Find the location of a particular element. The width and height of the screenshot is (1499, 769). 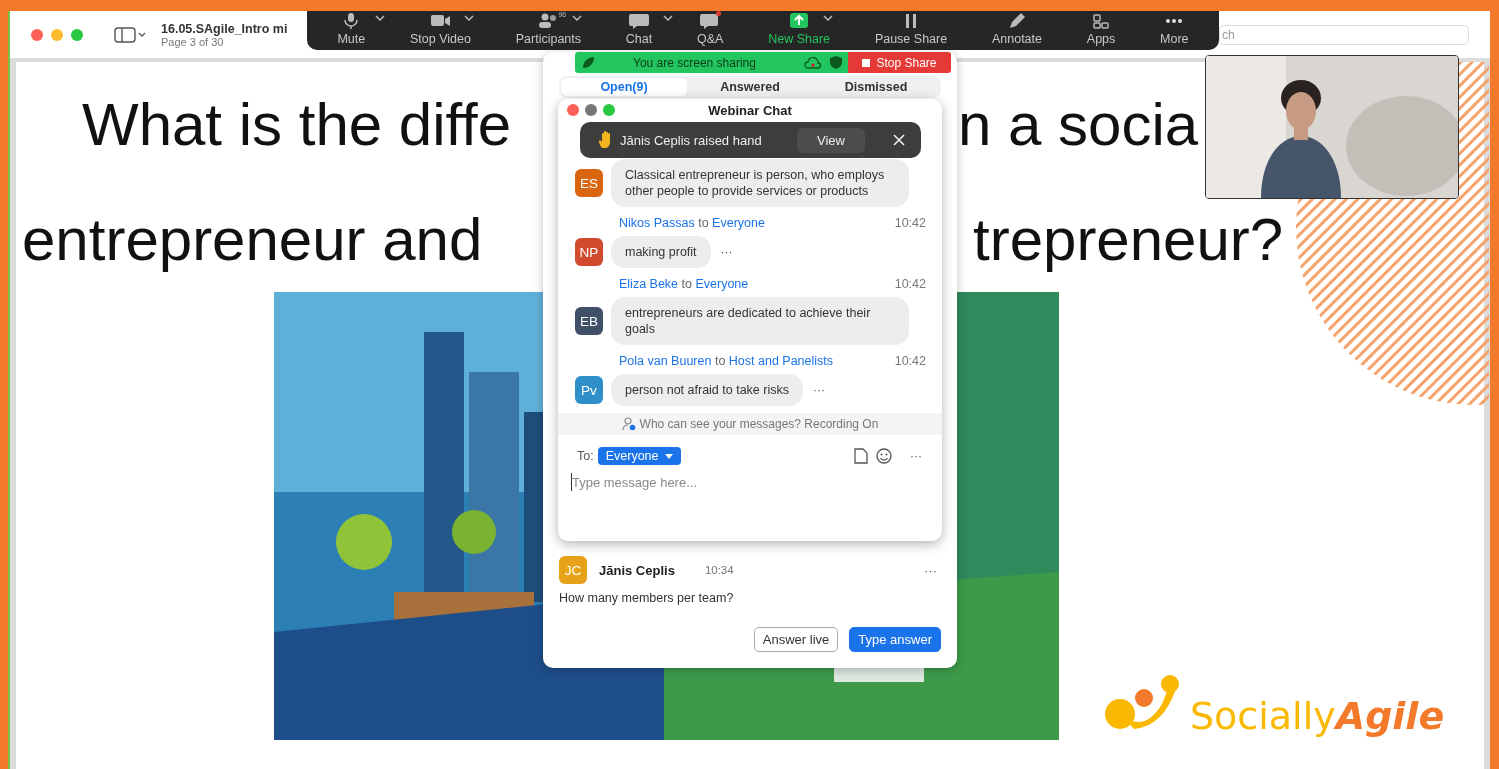

asker-name: Jānis Ceplis is located at coordinates (637, 570).